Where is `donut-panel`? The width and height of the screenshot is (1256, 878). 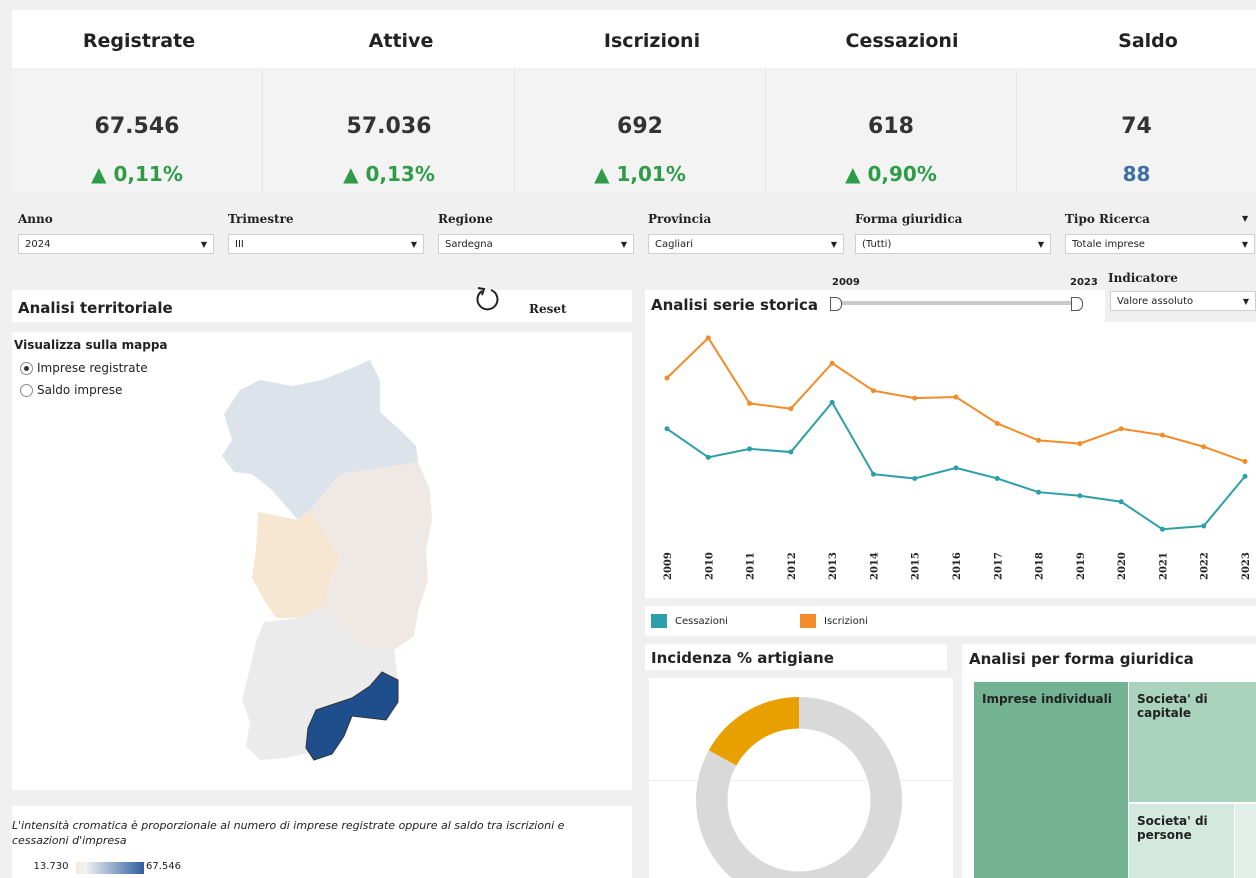 donut-panel is located at coordinates (801, 778).